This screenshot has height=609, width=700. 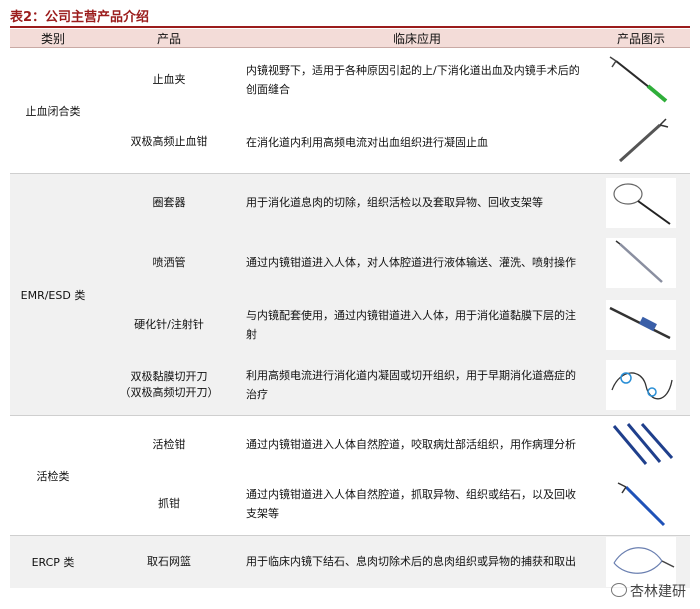 I want to click on use-cell: 通过内镜钳道进入人体自然腔道，抓取异物、组织或结石，以及回收支架等, so click(x=417, y=504).